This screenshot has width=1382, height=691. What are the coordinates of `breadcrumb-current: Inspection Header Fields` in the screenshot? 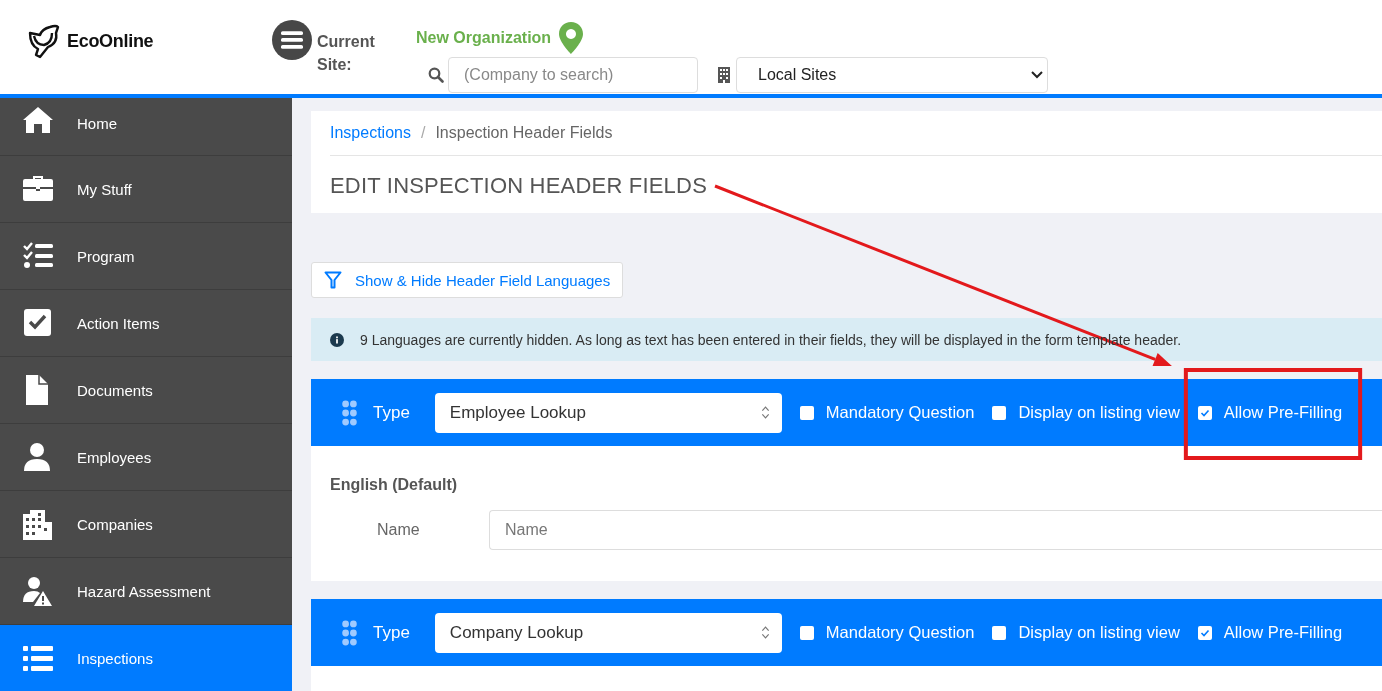 It's located at (524, 133).